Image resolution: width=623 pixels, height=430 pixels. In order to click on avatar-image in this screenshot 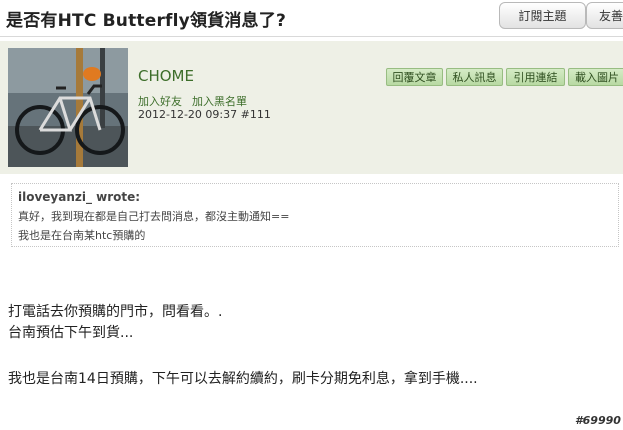, I will do `click(68, 107)`.